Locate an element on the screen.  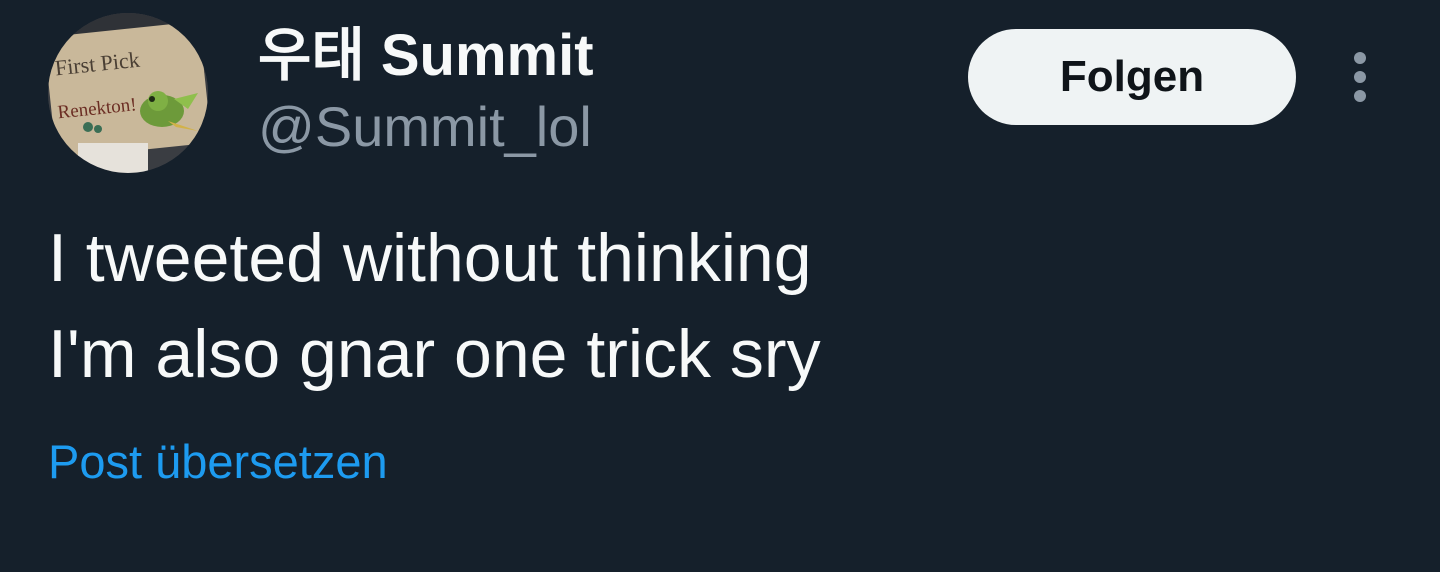
follow-button: Folgen is located at coordinates (1132, 77).